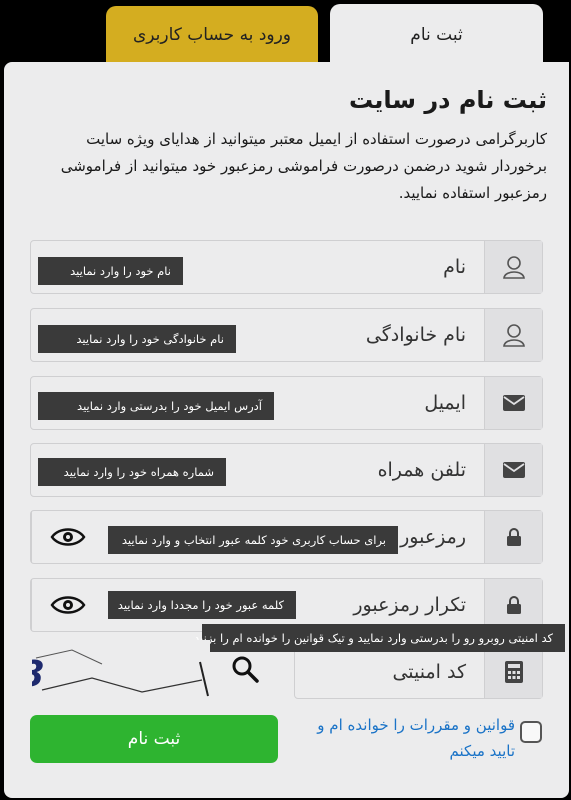 This screenshot has width=571, height=800. Describe the element at coordinates (454, 267) in the screenshot. I see `first-name-label: نام` at that location.